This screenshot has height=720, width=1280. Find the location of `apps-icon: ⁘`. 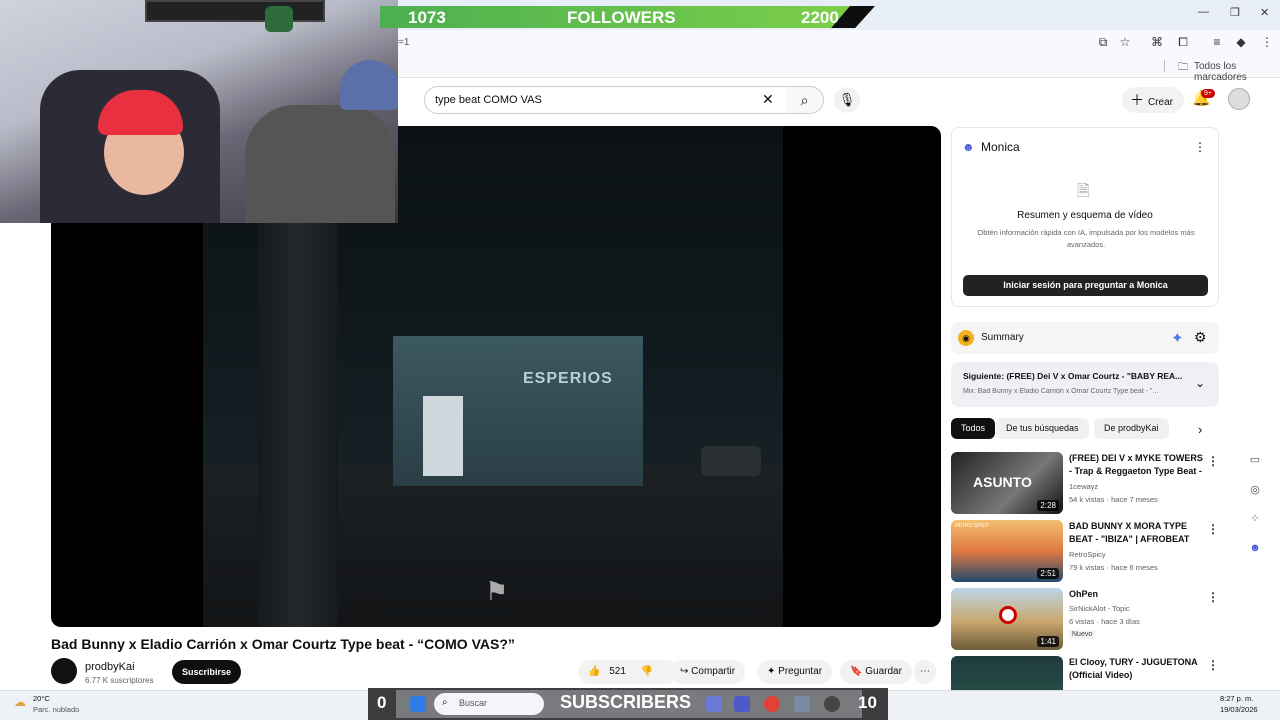

apps-icon: ⁘ is located at coordinates (1255, 519).